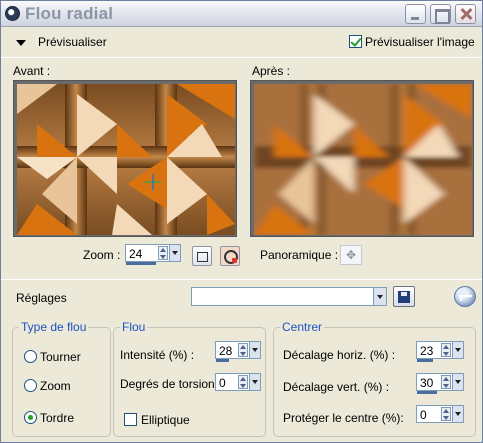 The height and width of the screenshot is (443, 483). What do you see at coordinates (163, 253) in the screenshot?
I see `zoom-spin-arrows-icon` at bounding box center [163, 253].